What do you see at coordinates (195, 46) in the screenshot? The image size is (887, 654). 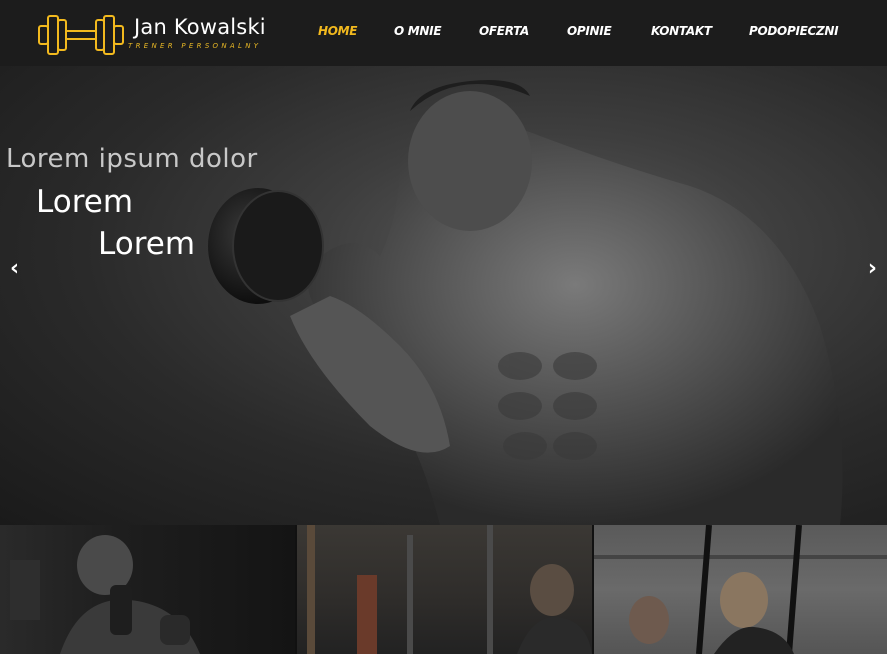 I see `logo-subtitle: TRENER PERSONALNY` at bounding box center [195, 46].